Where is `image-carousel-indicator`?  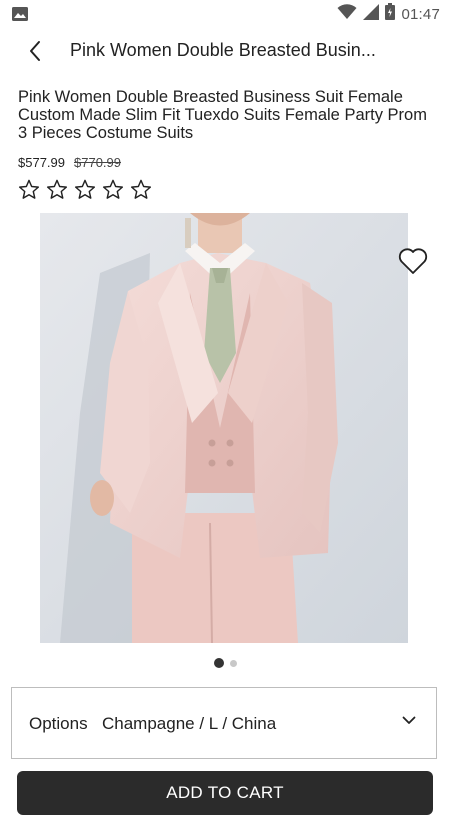 image-carousel-indicator is located at coordinates (225, 663).